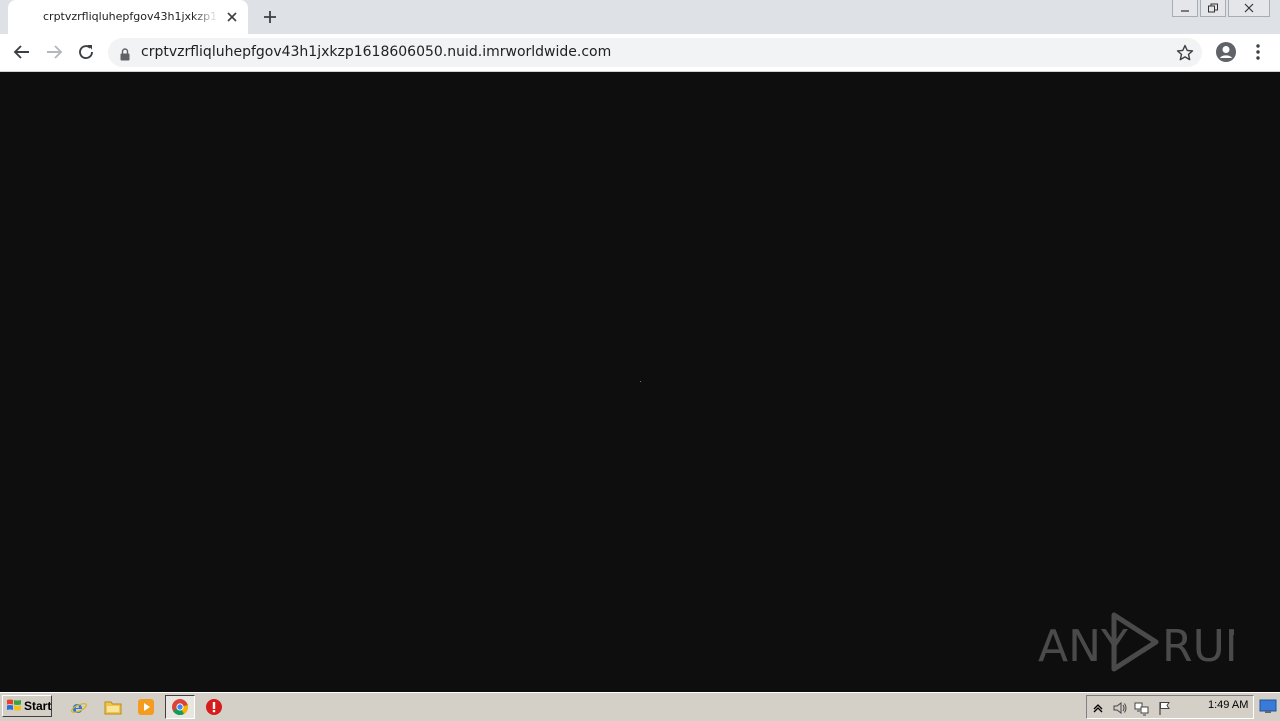 This screenshot has width=1280, height=721. Describe the element at coordinates (640, 706) in the screenshot. I see `windows-taskbar: Start e` at that location.